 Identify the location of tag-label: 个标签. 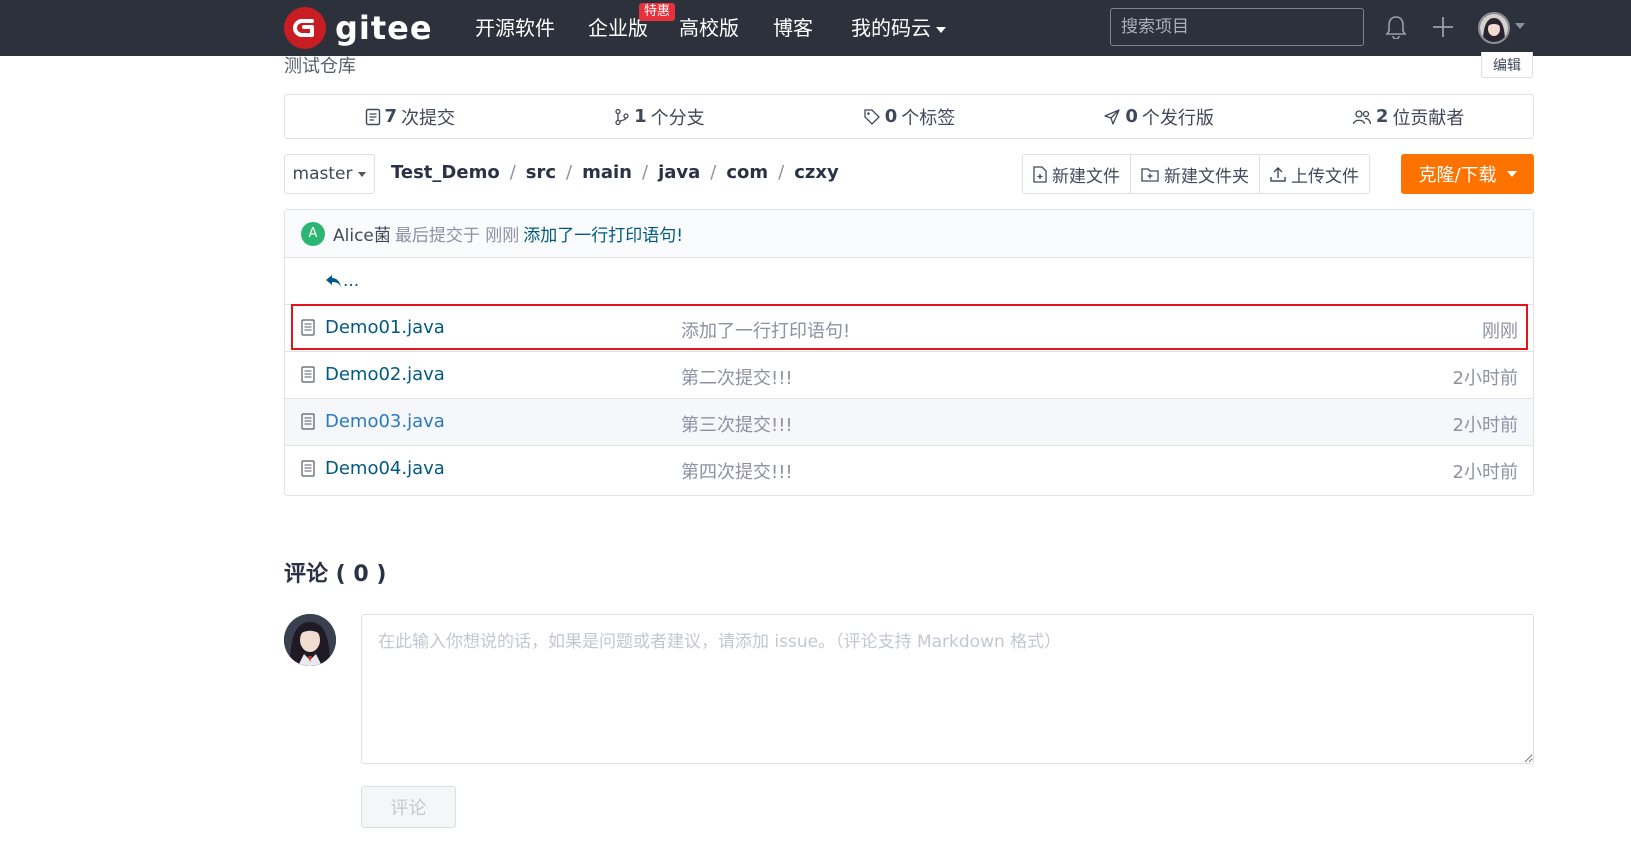
(928, 118).